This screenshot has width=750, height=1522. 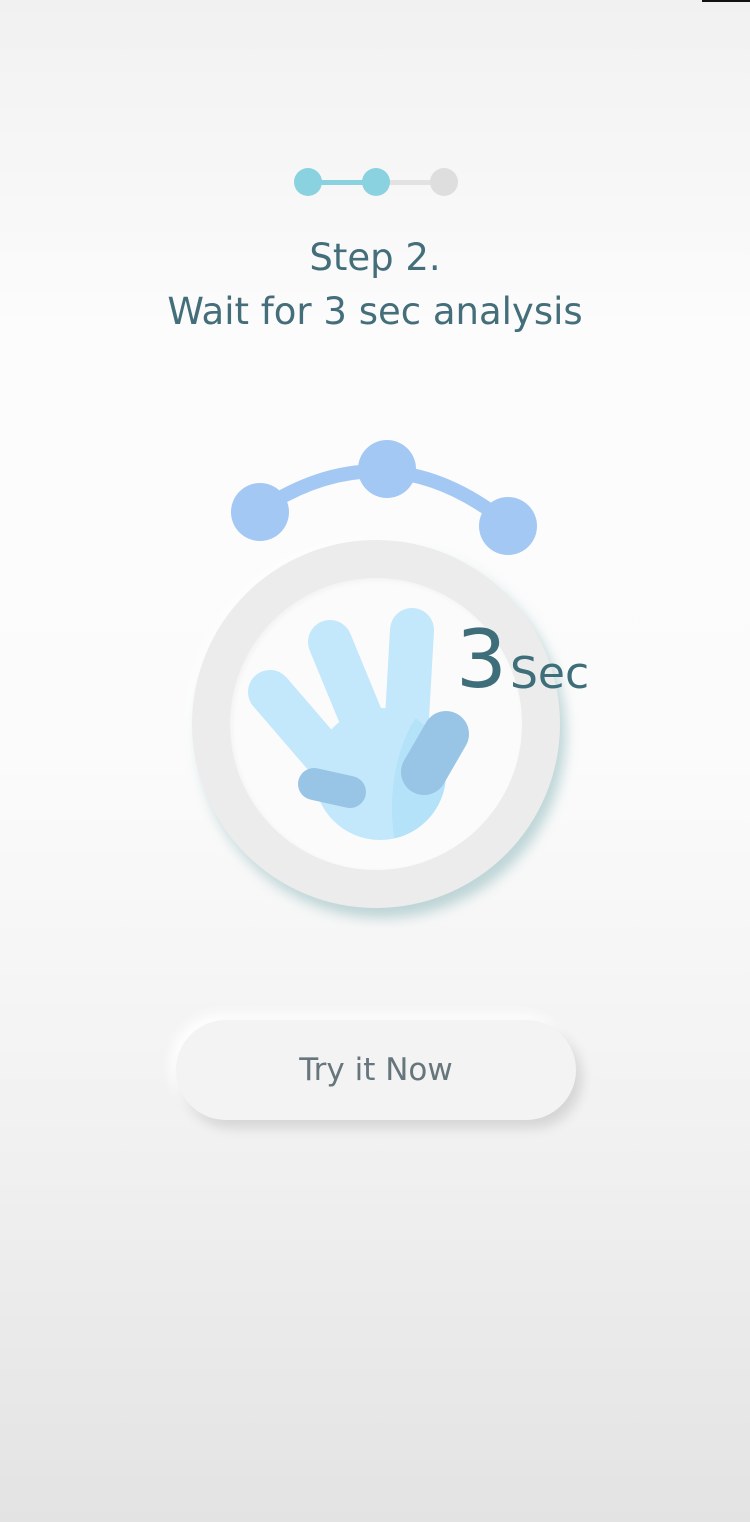 What do you see at coordinates (375, 311) in the screenshot?
I see `instruction-text: Wait for 3 sec analysis` at bounding box center [375, 311].